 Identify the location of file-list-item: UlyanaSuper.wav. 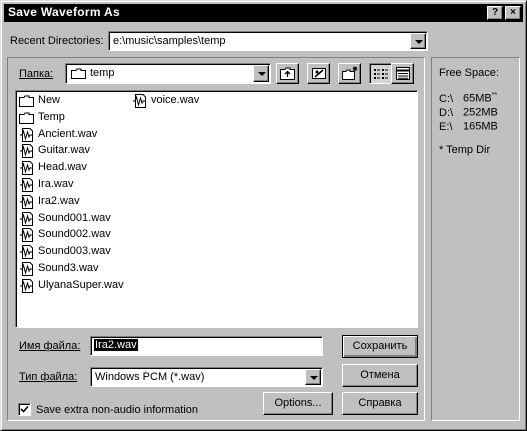
(74, 286).